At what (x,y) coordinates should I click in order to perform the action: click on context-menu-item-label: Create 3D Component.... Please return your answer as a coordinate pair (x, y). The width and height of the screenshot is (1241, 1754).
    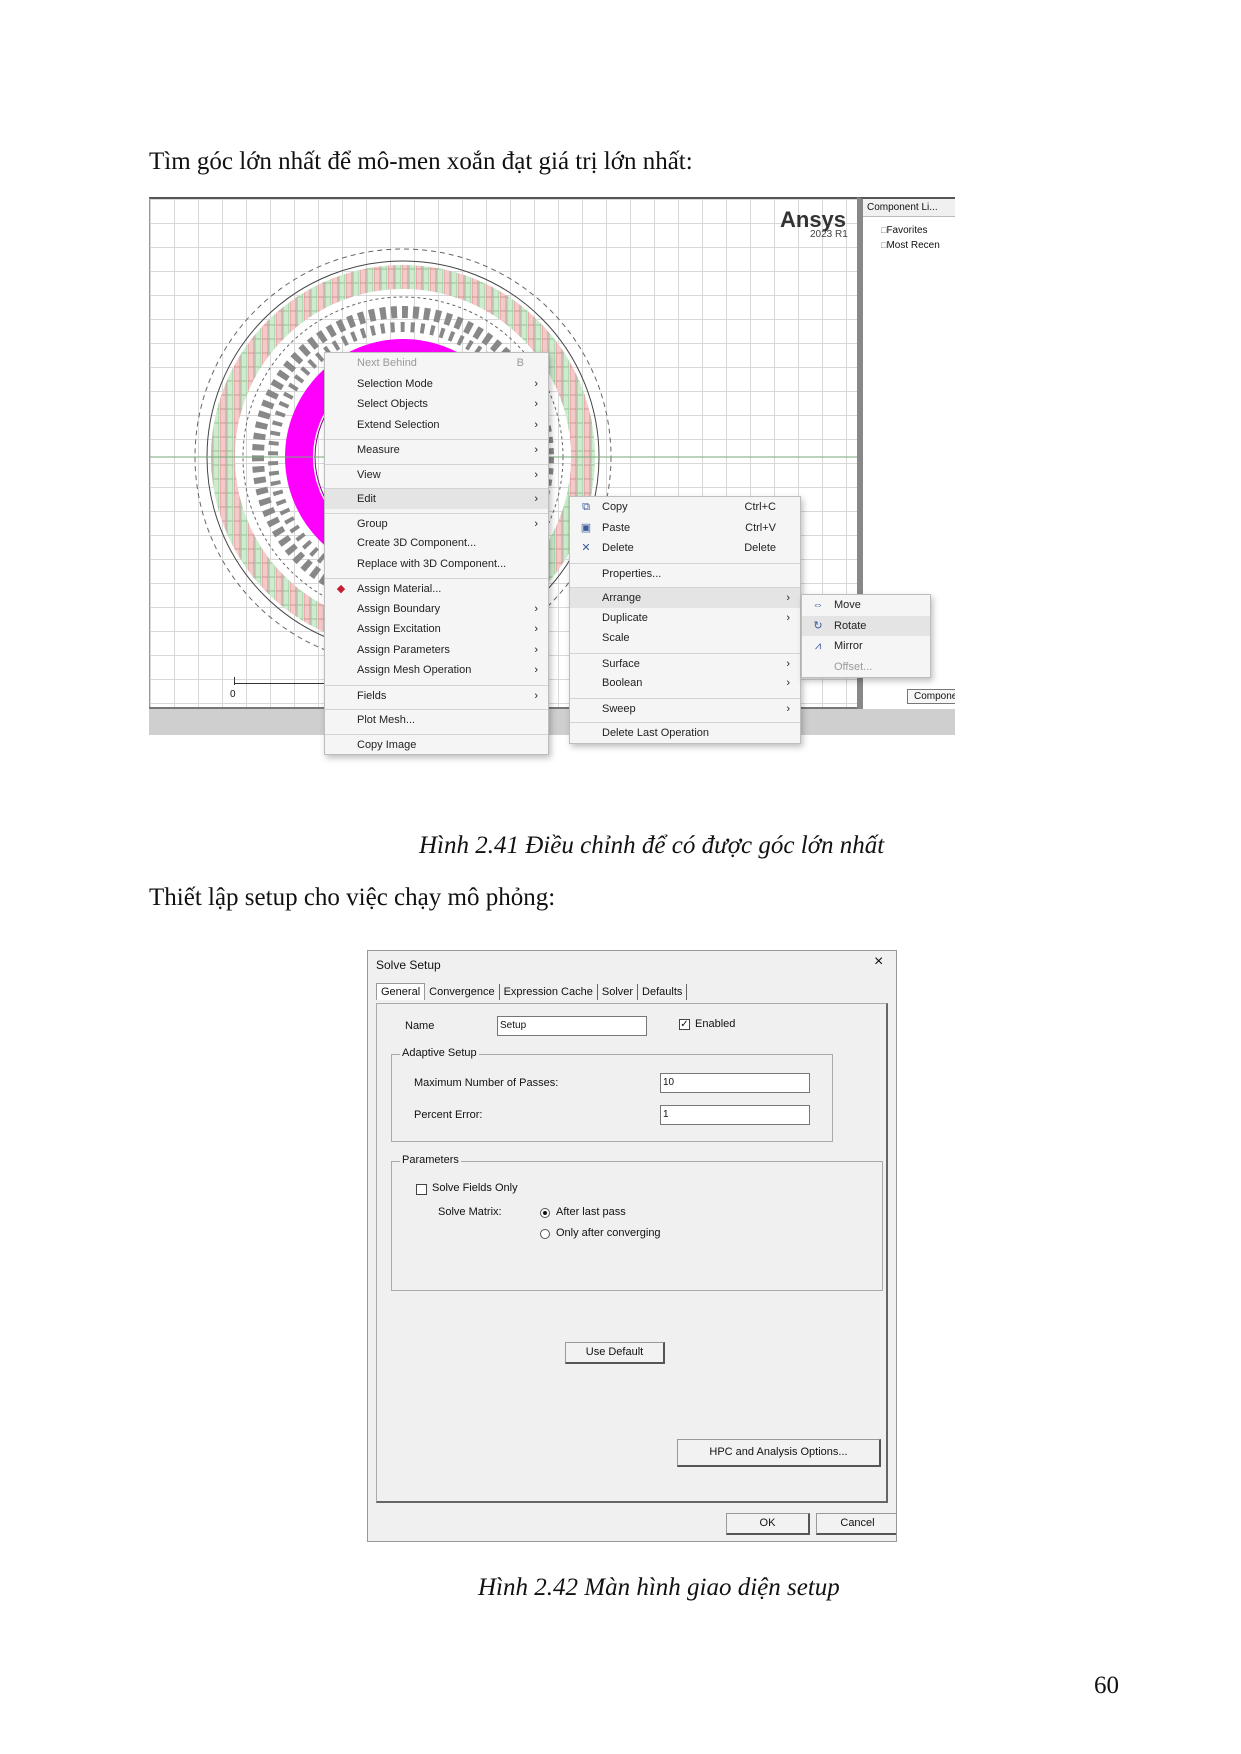
    Looking at the image, I should click on (417, 543).